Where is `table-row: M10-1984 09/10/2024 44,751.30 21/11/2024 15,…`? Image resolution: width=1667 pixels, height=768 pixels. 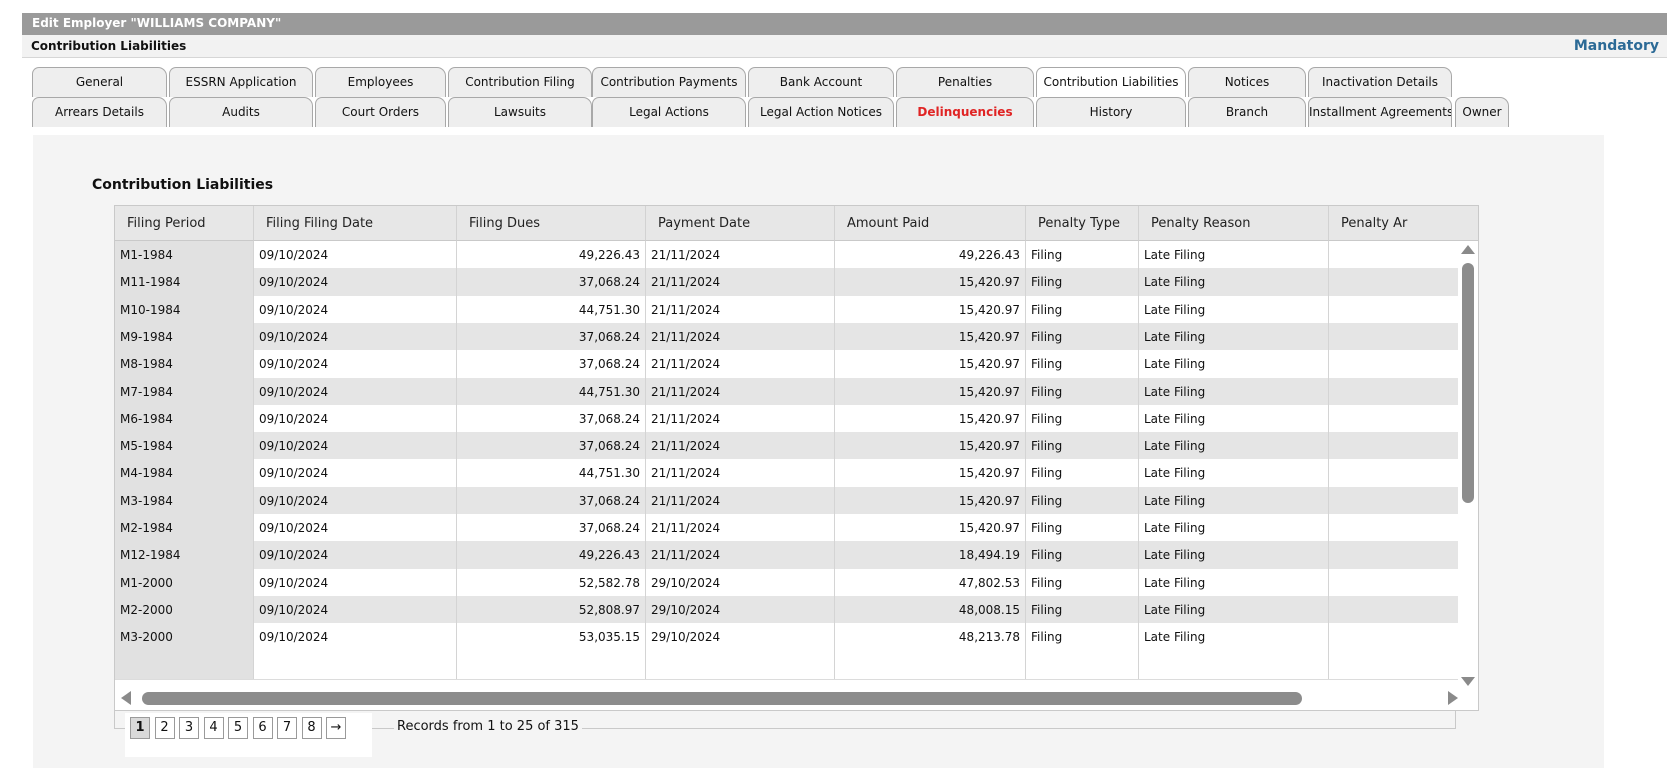 table-row: M10-1984 09/10/2024 44,751.30 21/11/2024 15,… is located at coordinates (787, 310).